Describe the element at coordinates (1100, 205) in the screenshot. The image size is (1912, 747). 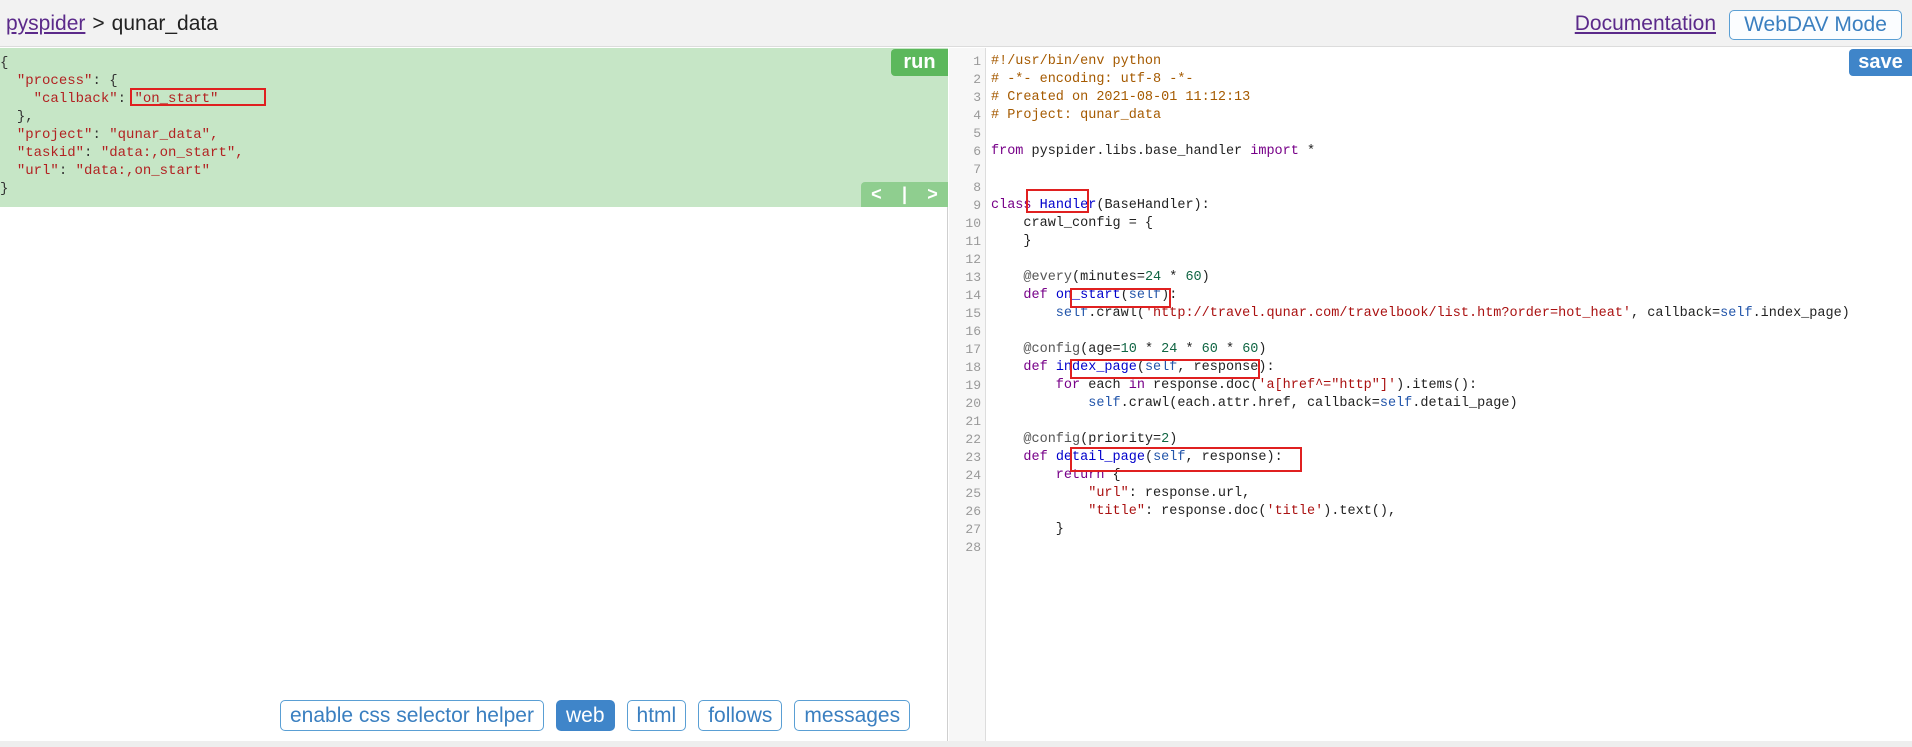
I see `code-line: class Handler(BaseHandler):` at that location.